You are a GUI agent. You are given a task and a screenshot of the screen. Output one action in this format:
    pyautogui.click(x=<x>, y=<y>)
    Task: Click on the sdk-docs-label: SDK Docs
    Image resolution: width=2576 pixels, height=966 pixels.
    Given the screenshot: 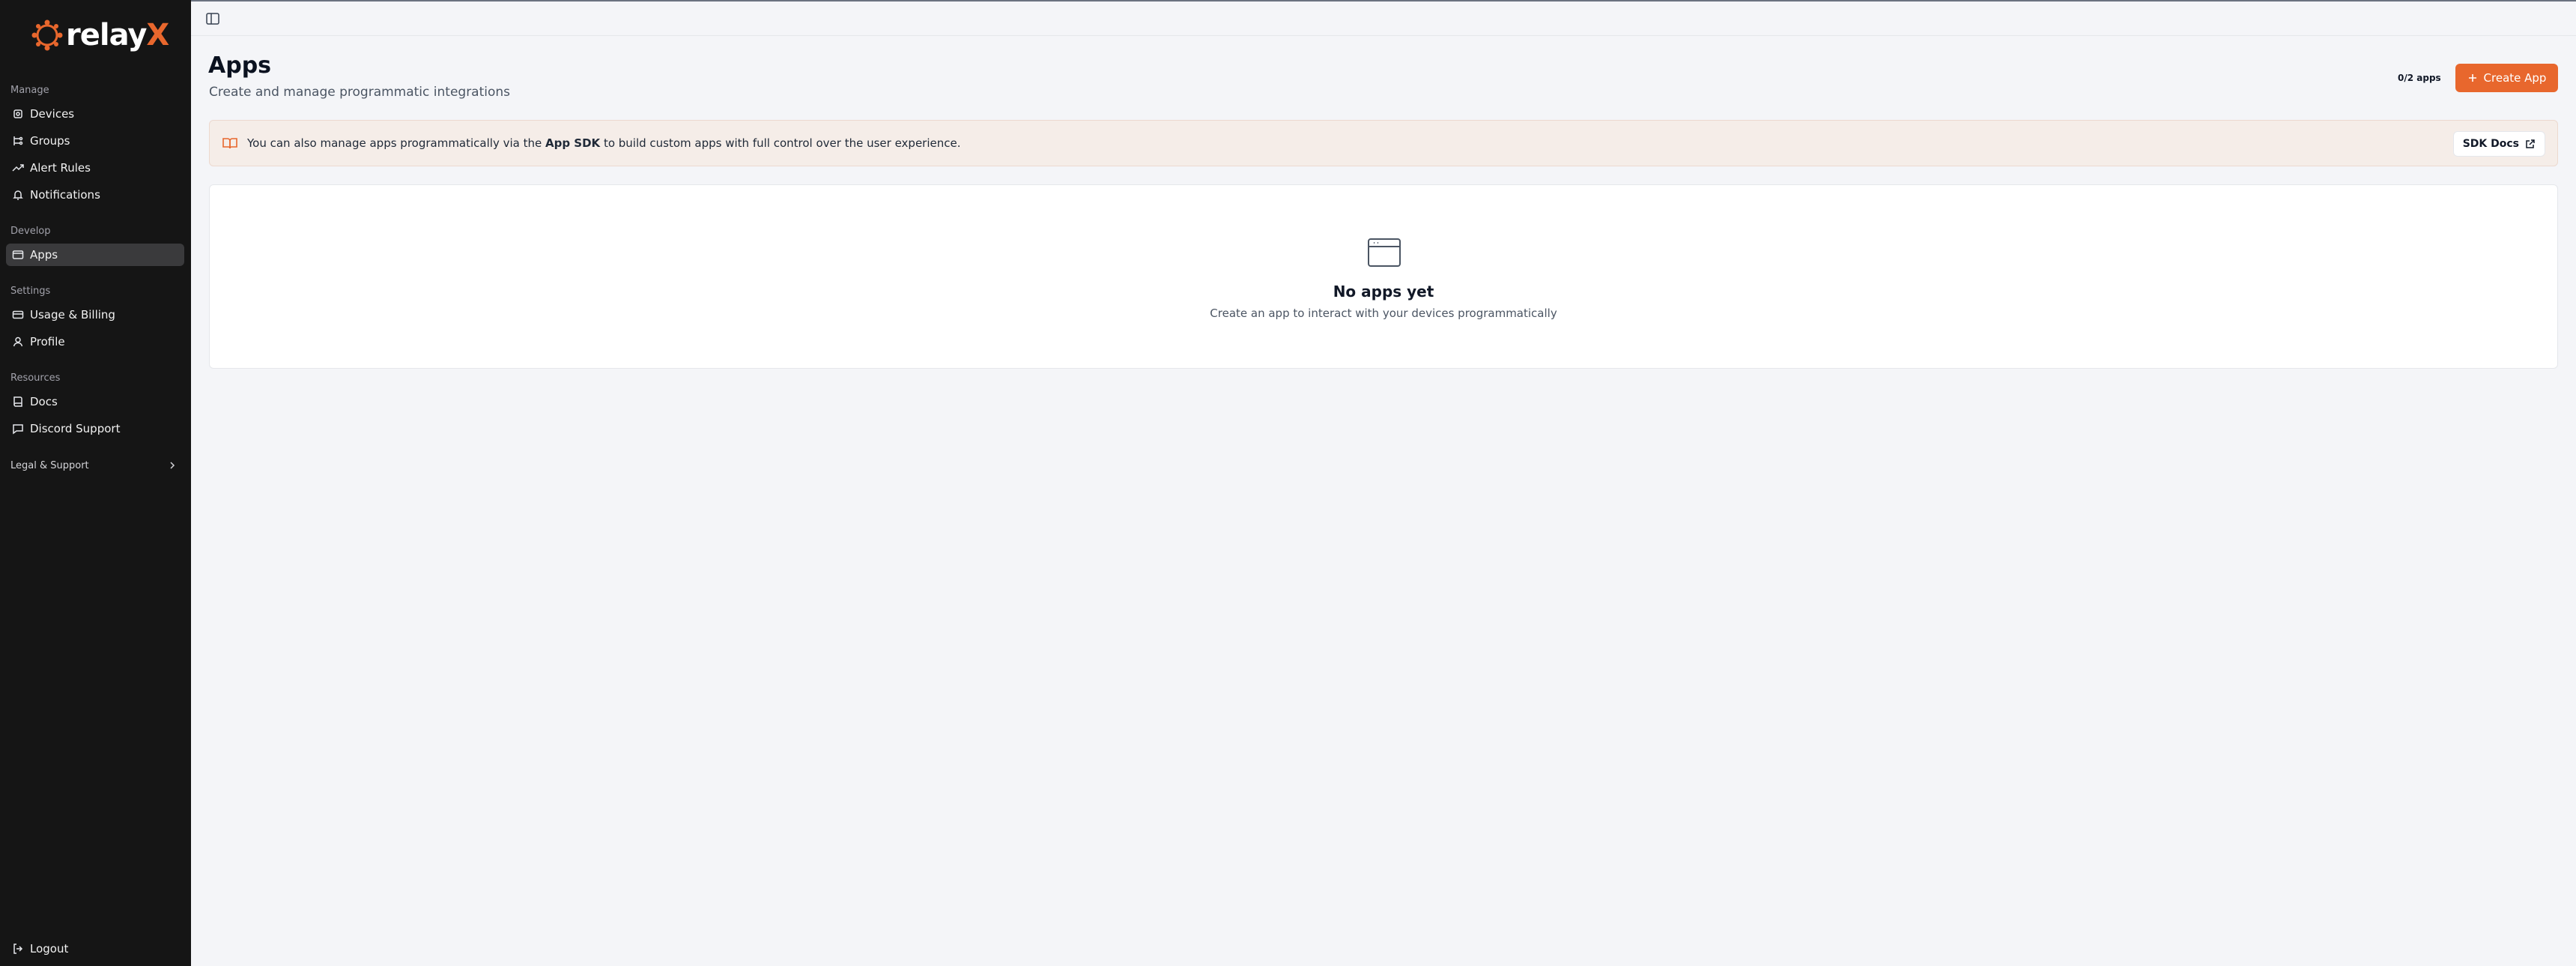 What is the action you would take?
    pyautogui.click(x=2490, y=144)
    